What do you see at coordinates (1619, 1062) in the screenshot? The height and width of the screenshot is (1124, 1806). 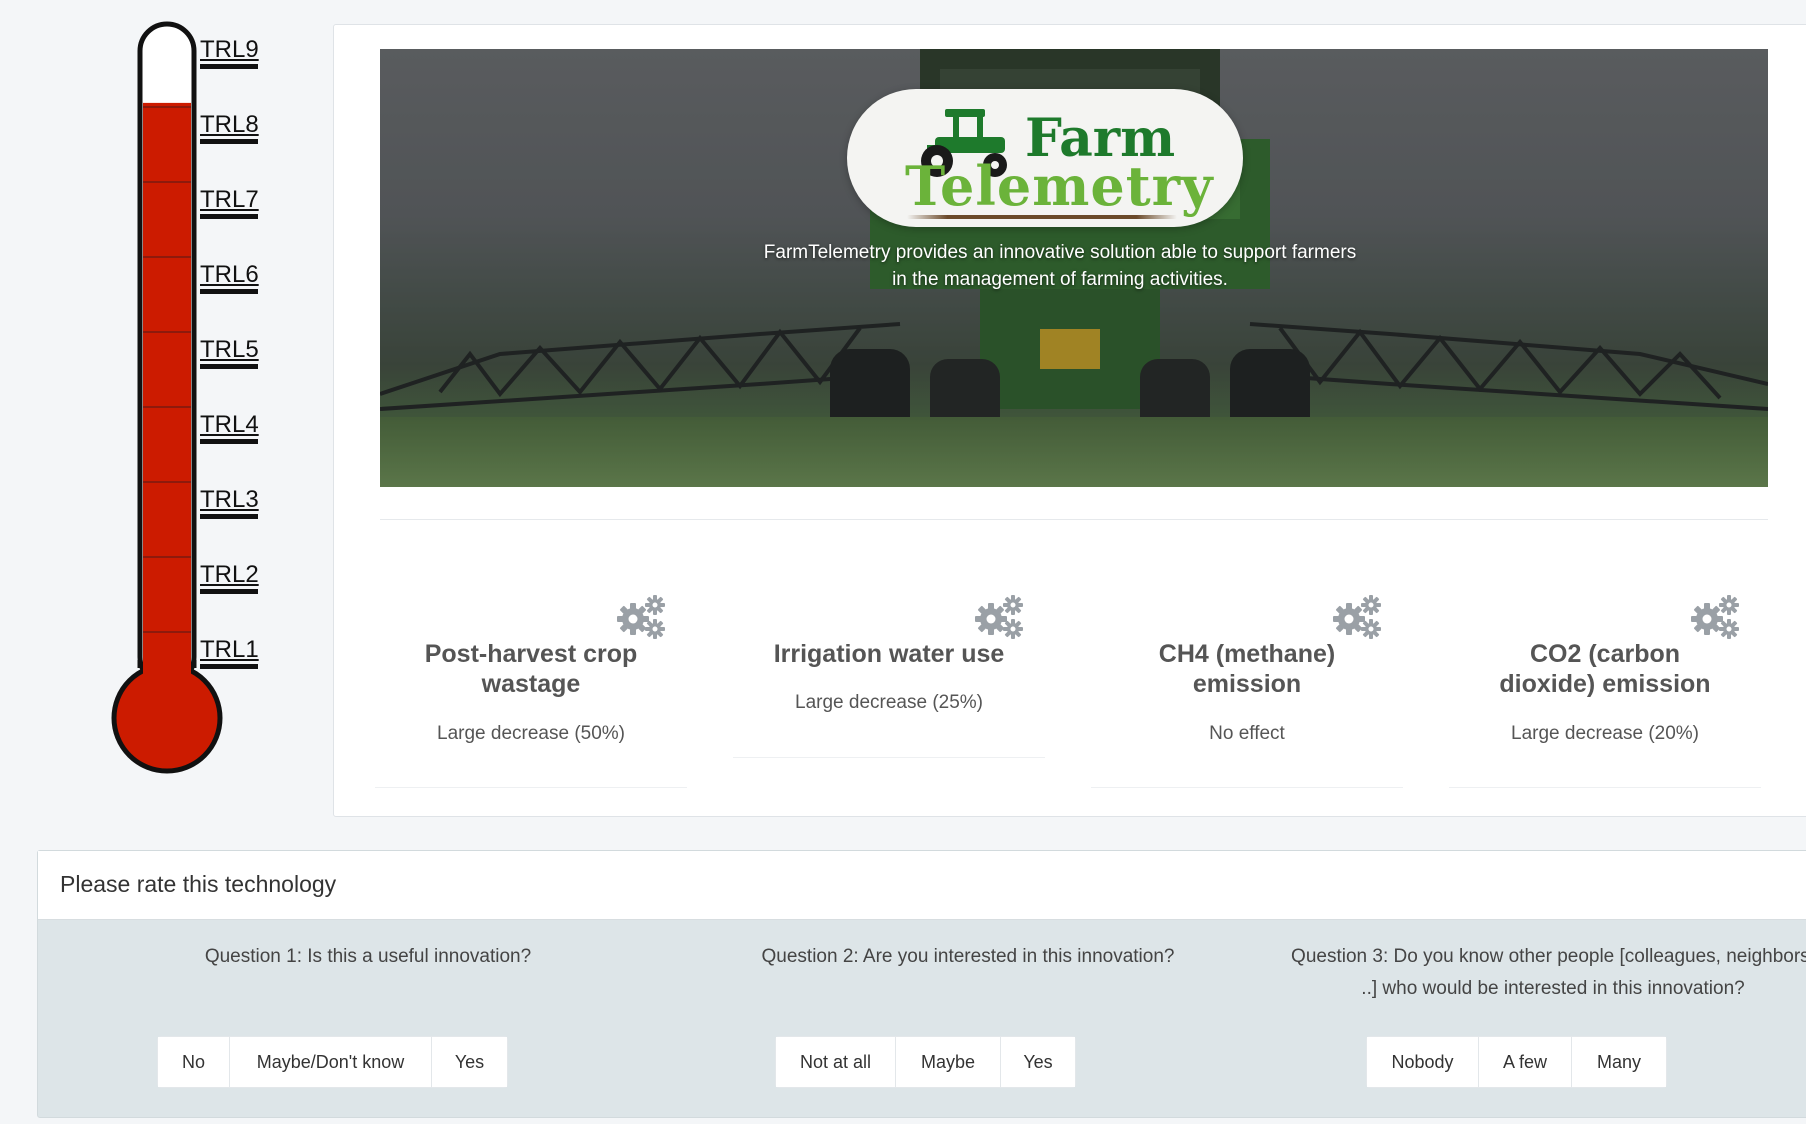 I see `q3-option-many: Many` at bounding box center [1619, 1062].